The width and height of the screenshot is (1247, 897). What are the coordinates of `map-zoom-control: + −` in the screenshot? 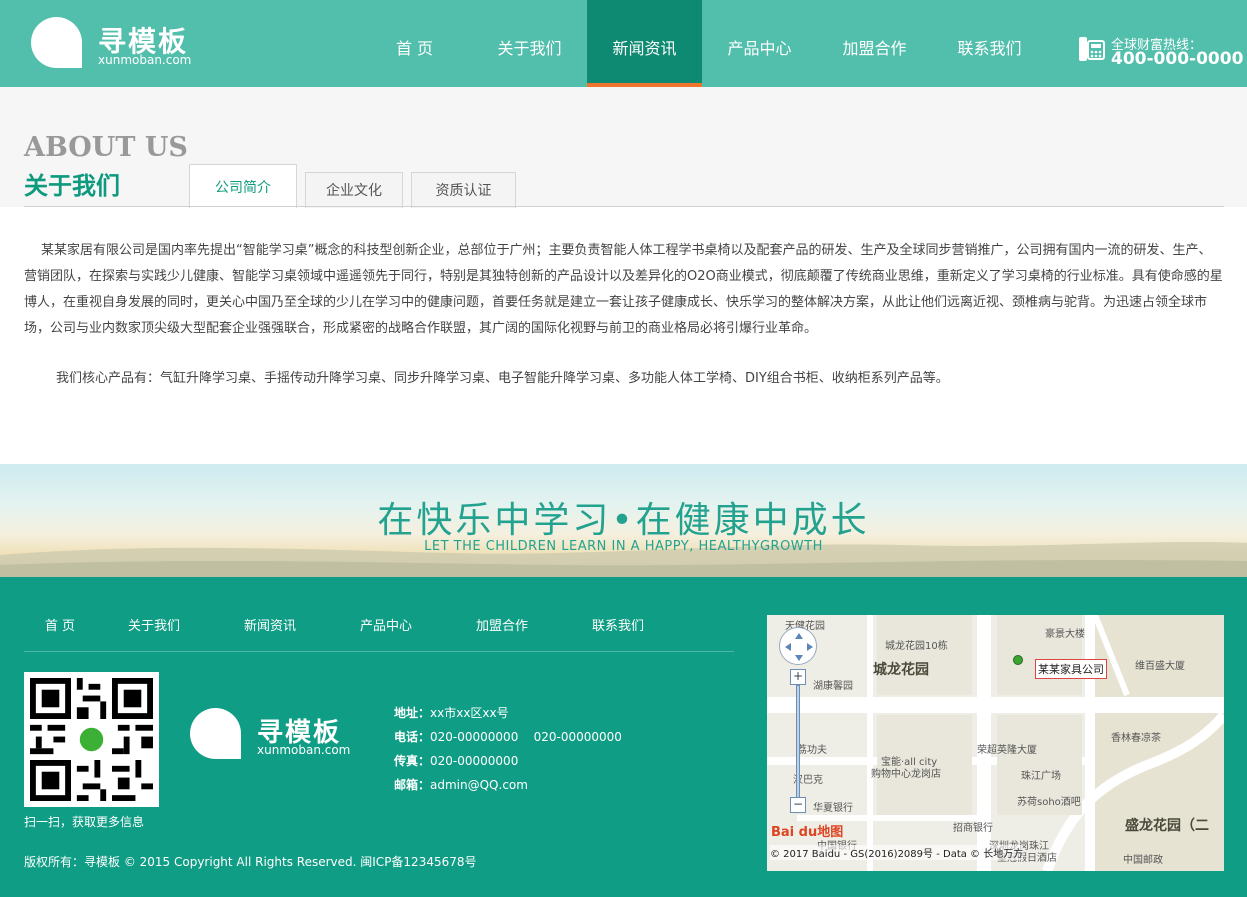 It's located at (798, 744).